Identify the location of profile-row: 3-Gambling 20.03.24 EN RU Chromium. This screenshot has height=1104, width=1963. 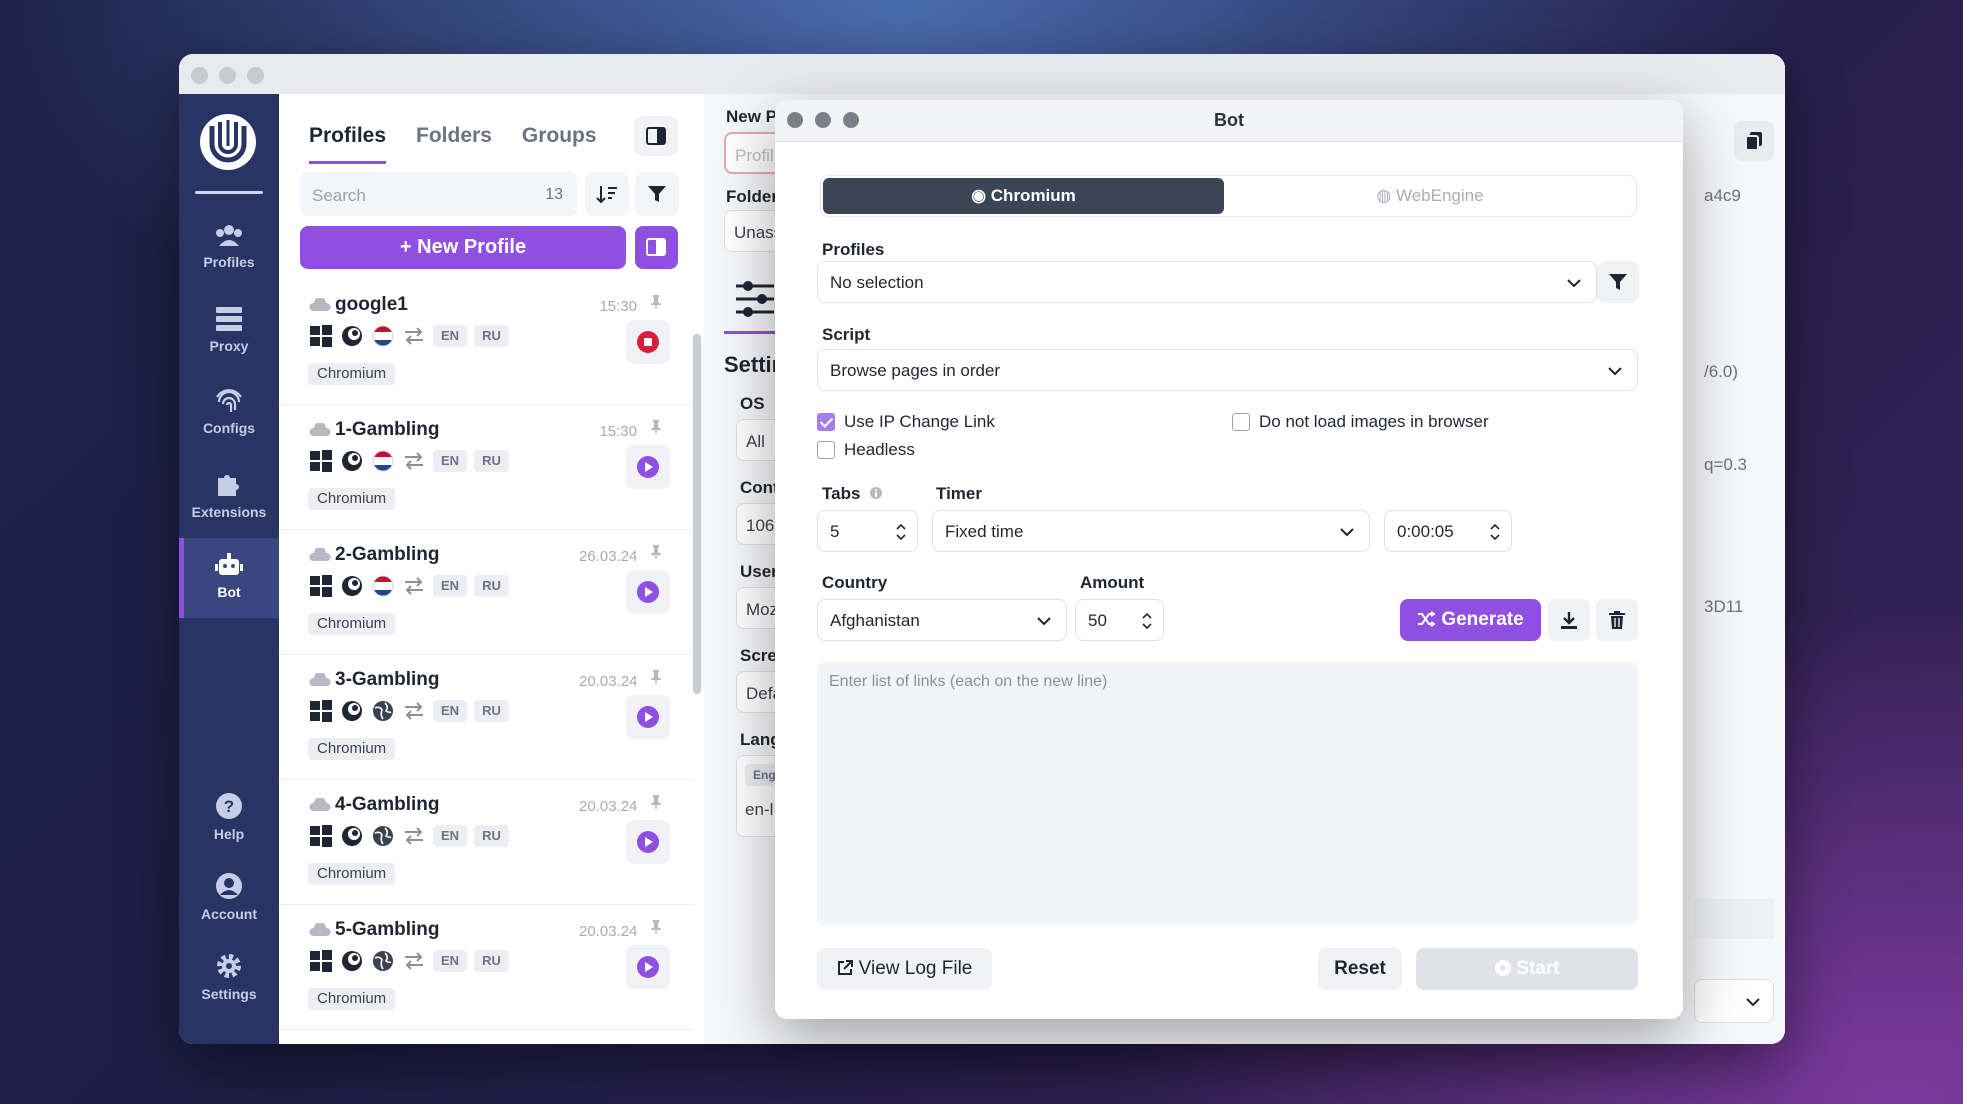
(486, 717).